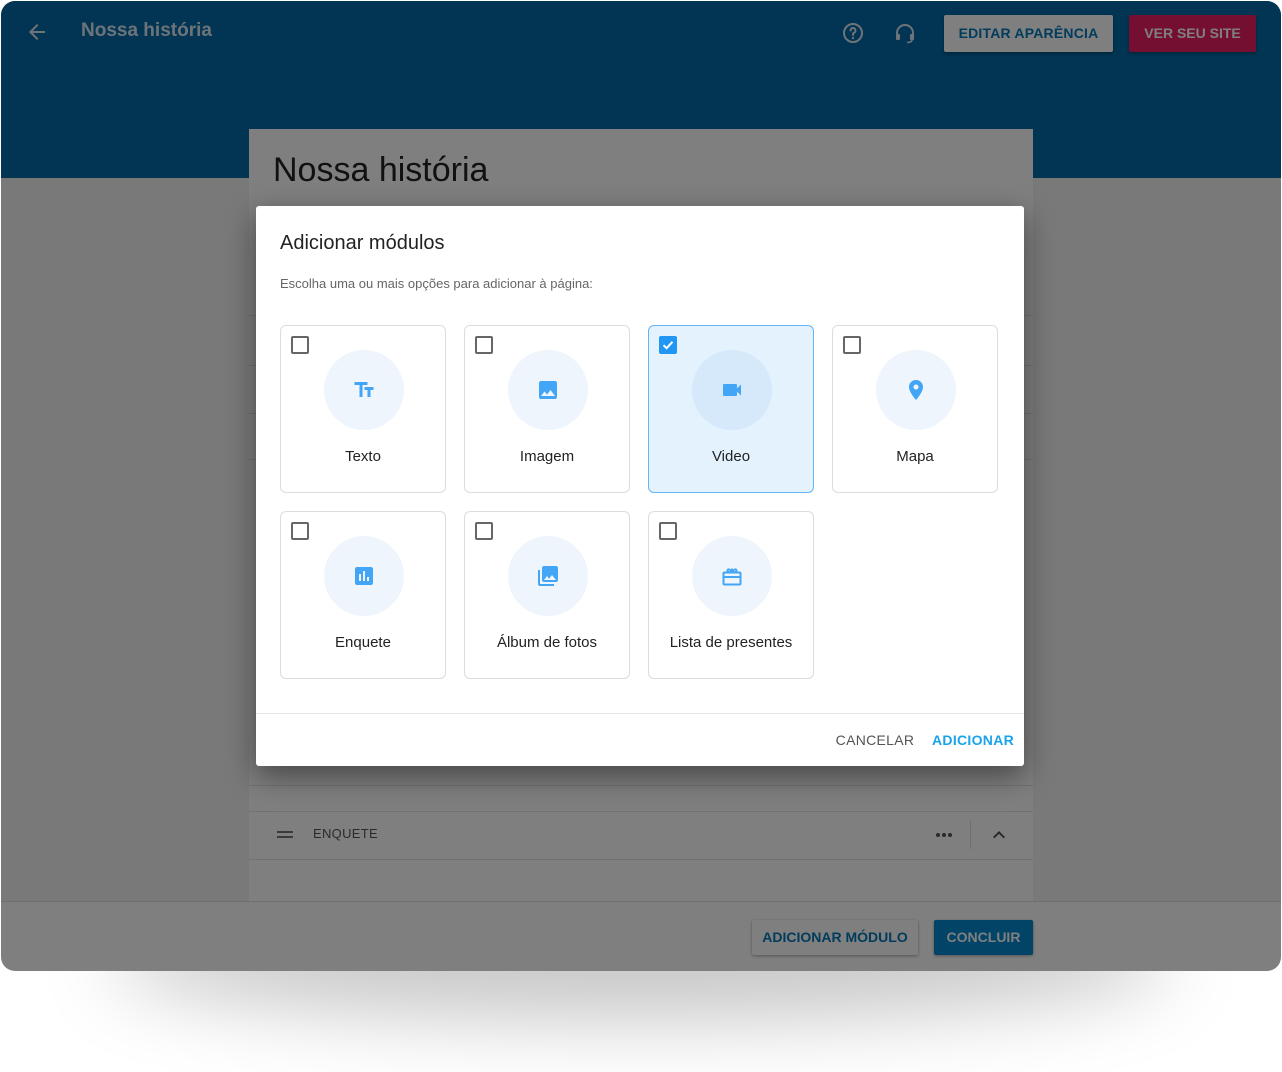 The image size is (1282, 1072). I want to click on text-fields-icon, so click(364, 389).